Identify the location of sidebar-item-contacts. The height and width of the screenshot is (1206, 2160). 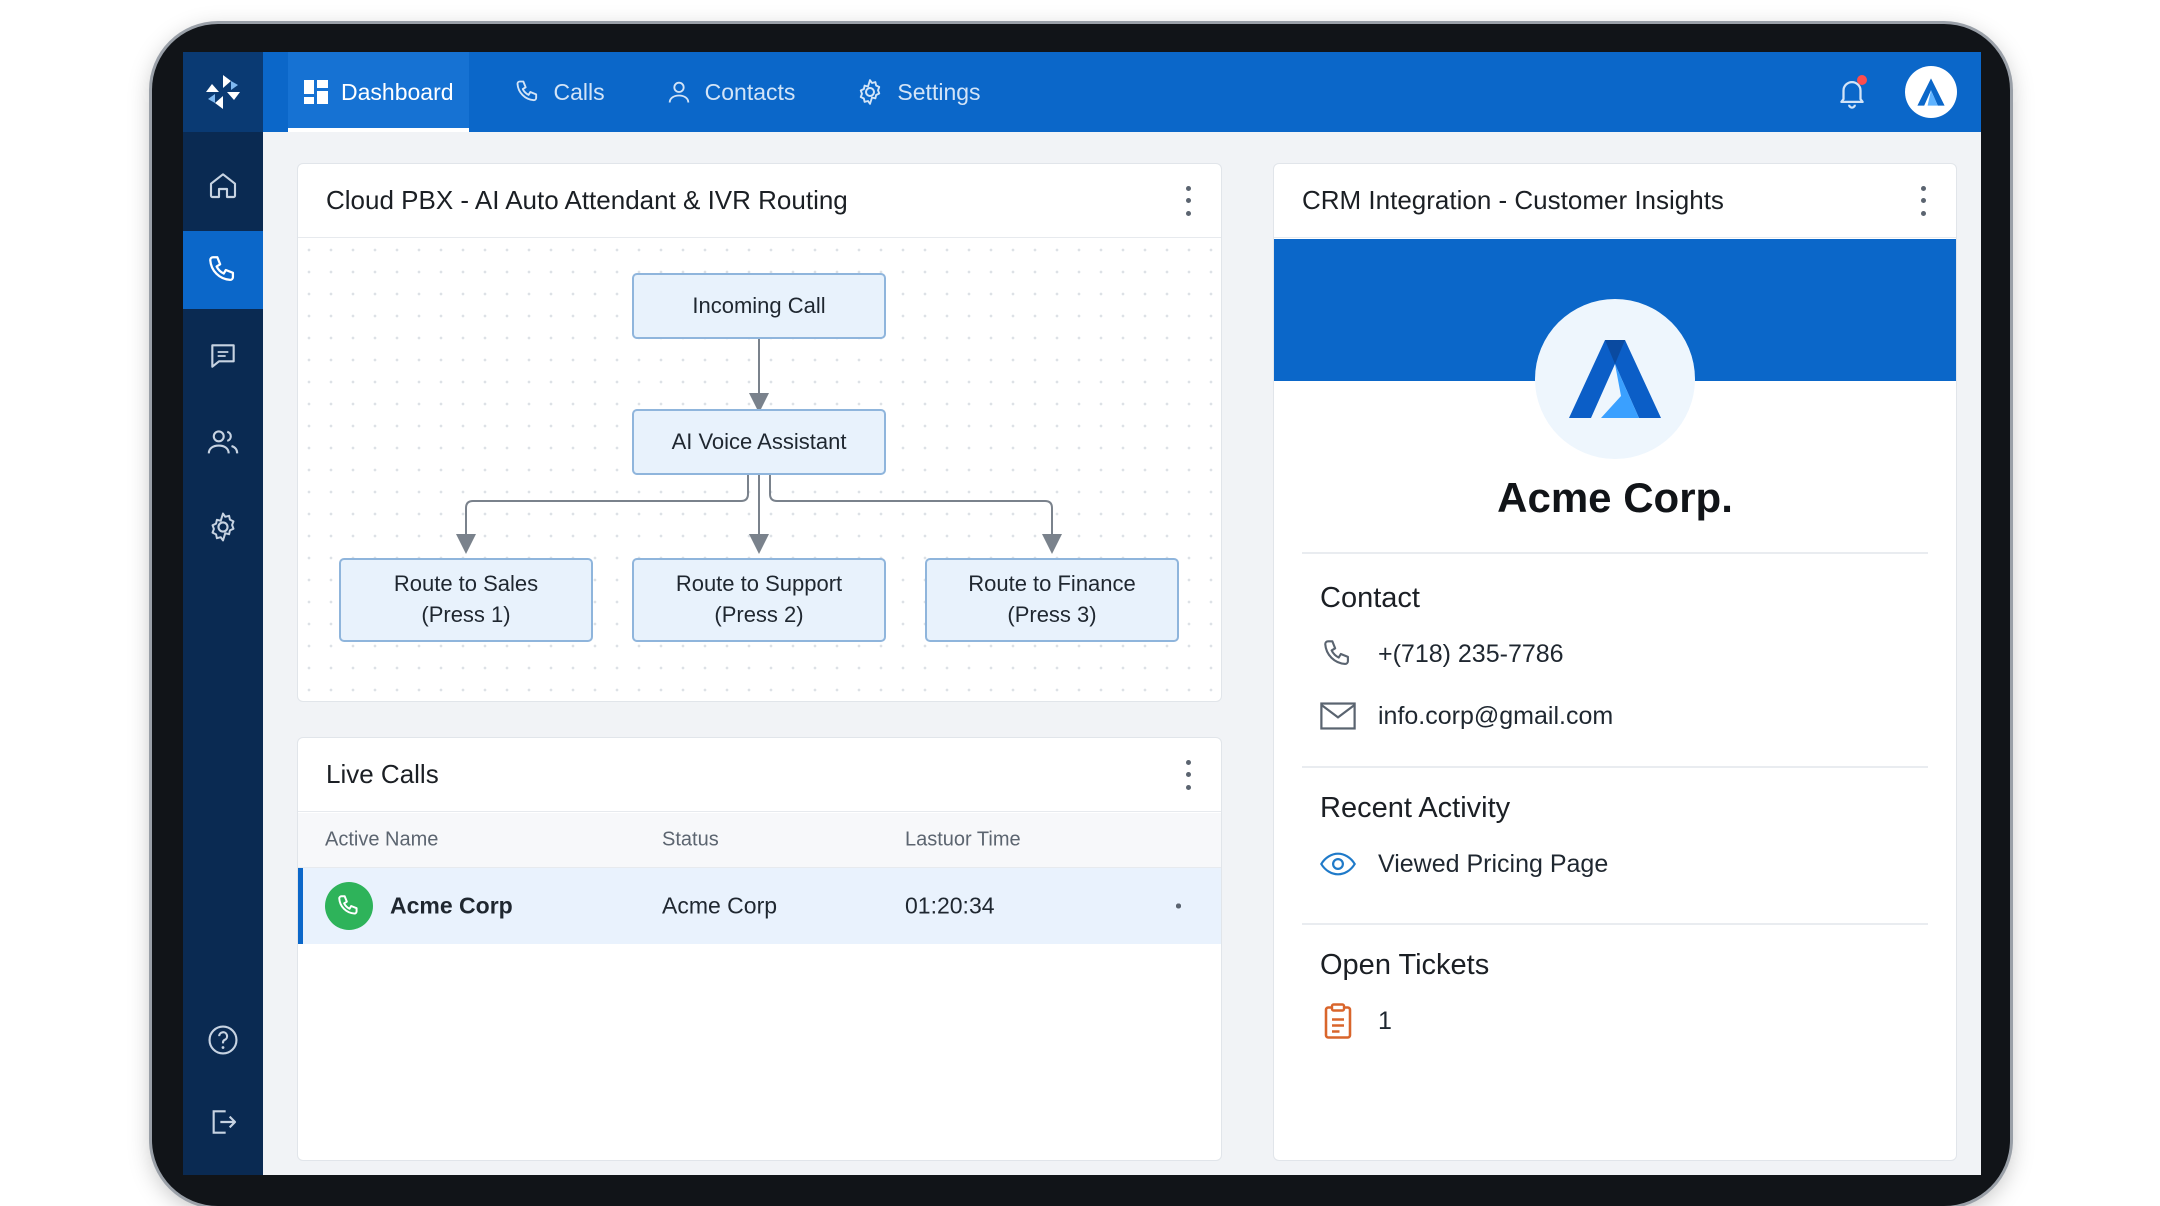
(223, 442).